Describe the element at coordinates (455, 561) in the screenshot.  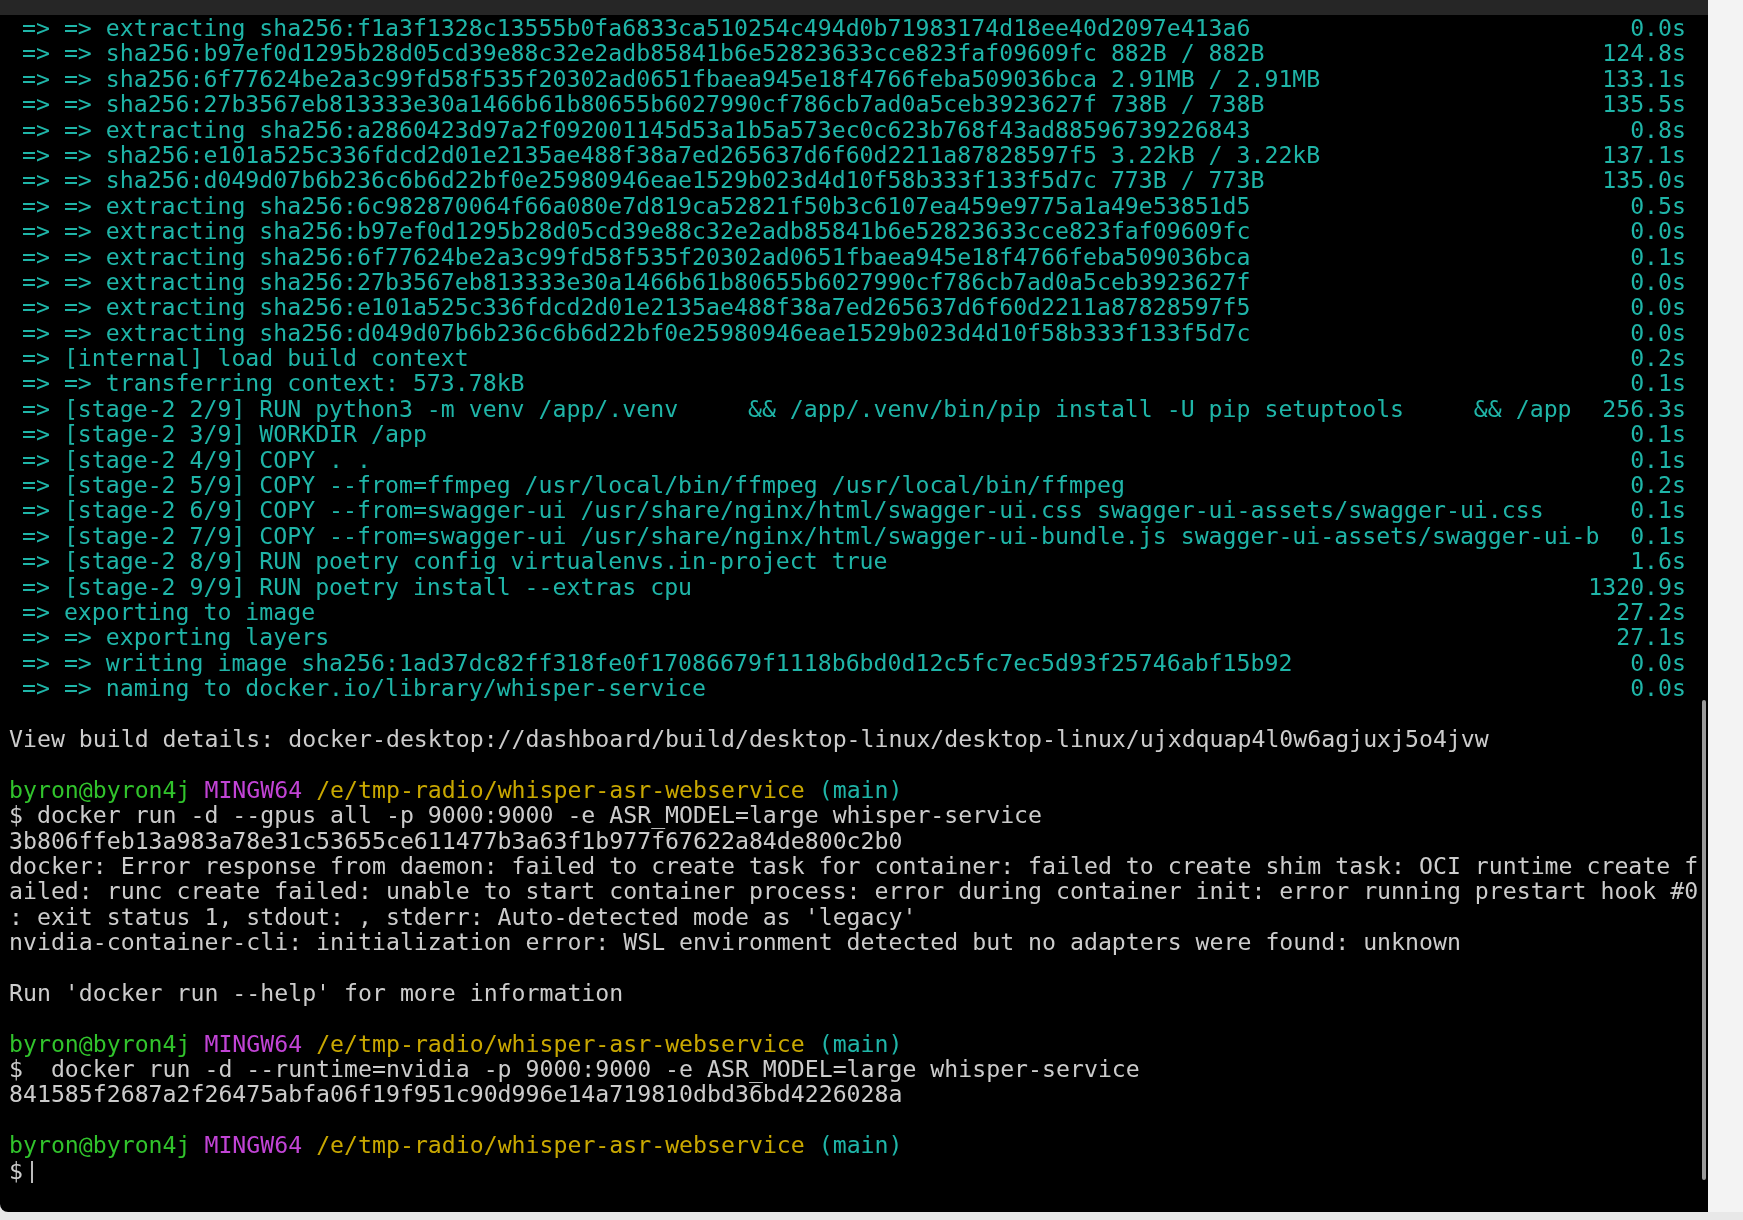
I see `build-log-line: => [stage-2 8/9] RUN poetry config virtualenvs.in-project true` at that location.